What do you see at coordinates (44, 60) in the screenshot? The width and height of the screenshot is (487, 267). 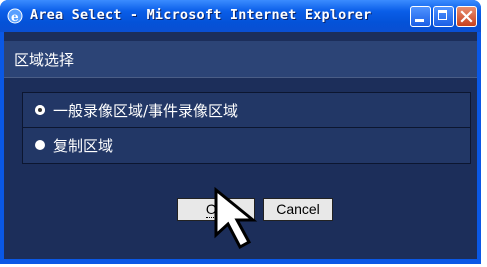 I see `page-title: 区域选择` at bounding box center [44, 60].